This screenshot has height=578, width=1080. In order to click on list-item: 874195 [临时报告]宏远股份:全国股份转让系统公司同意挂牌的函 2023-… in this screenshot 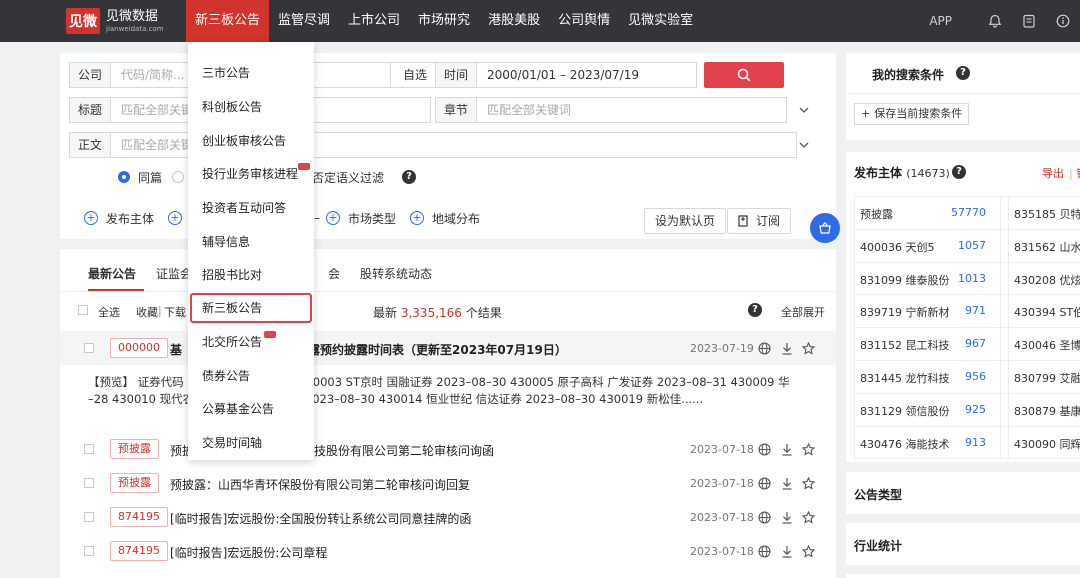, I will do `click(448, 517)`.